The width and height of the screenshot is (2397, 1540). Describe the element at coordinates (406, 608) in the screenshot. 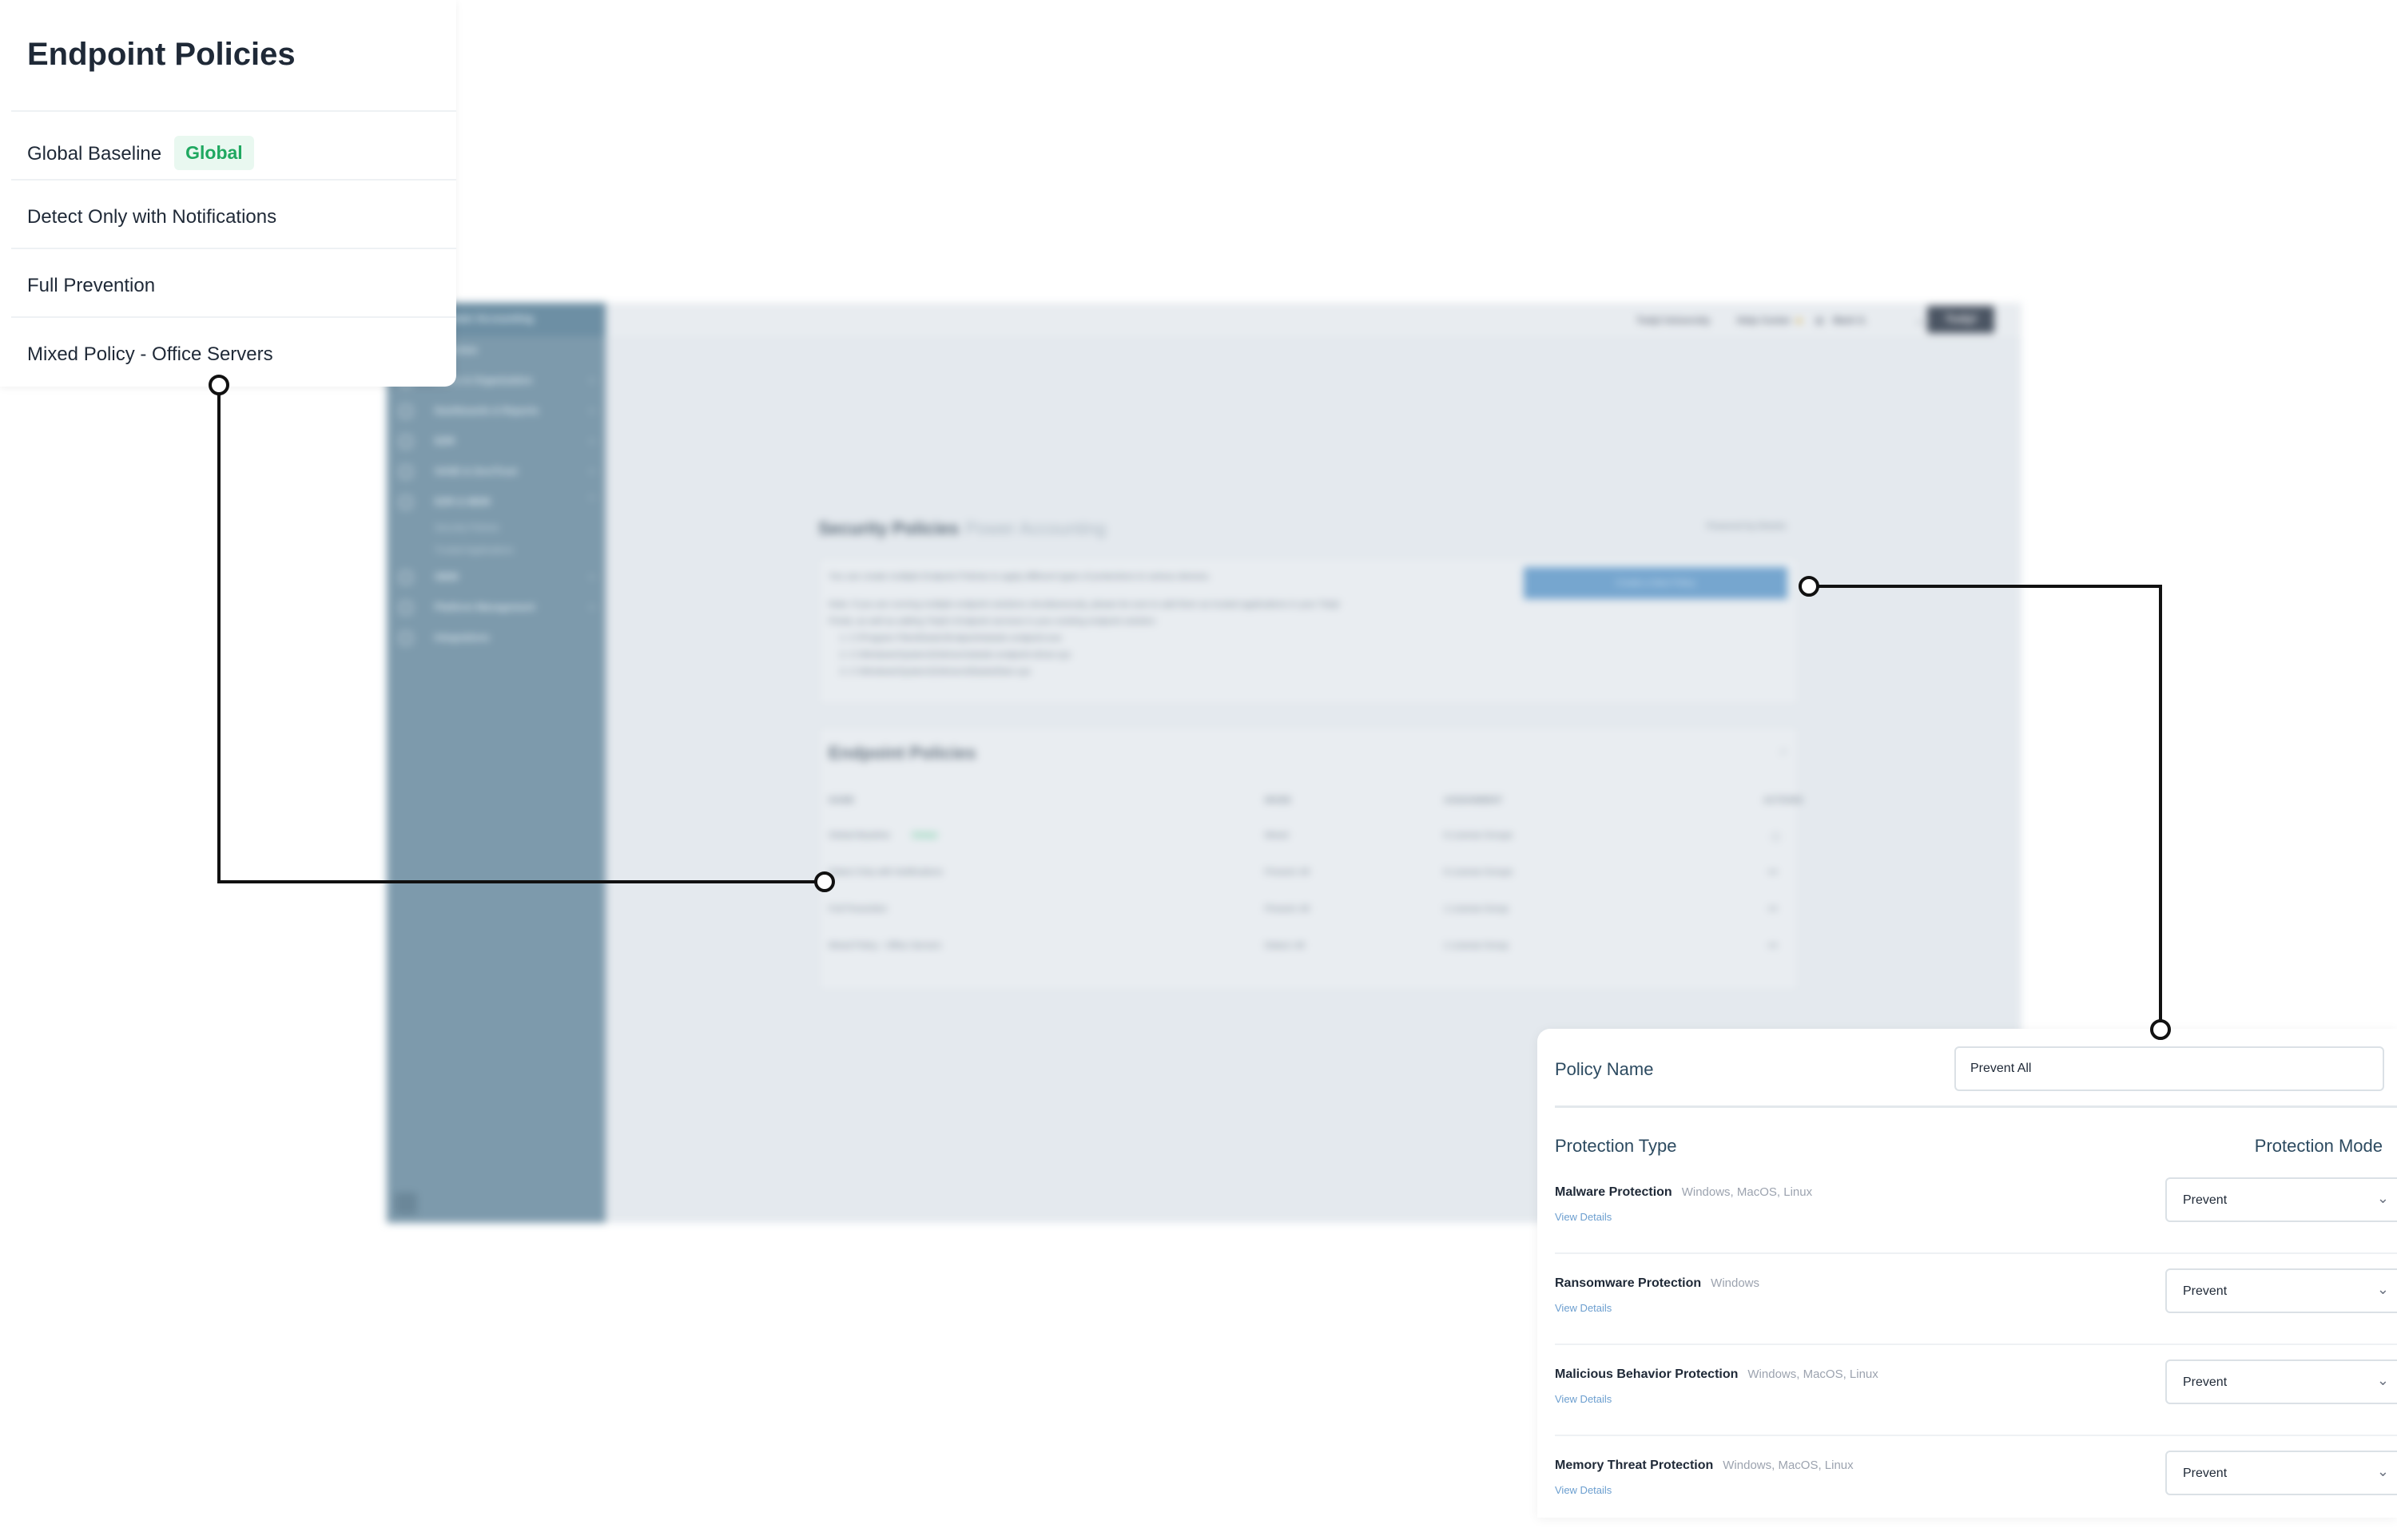

I see `gear-icon` at that location.